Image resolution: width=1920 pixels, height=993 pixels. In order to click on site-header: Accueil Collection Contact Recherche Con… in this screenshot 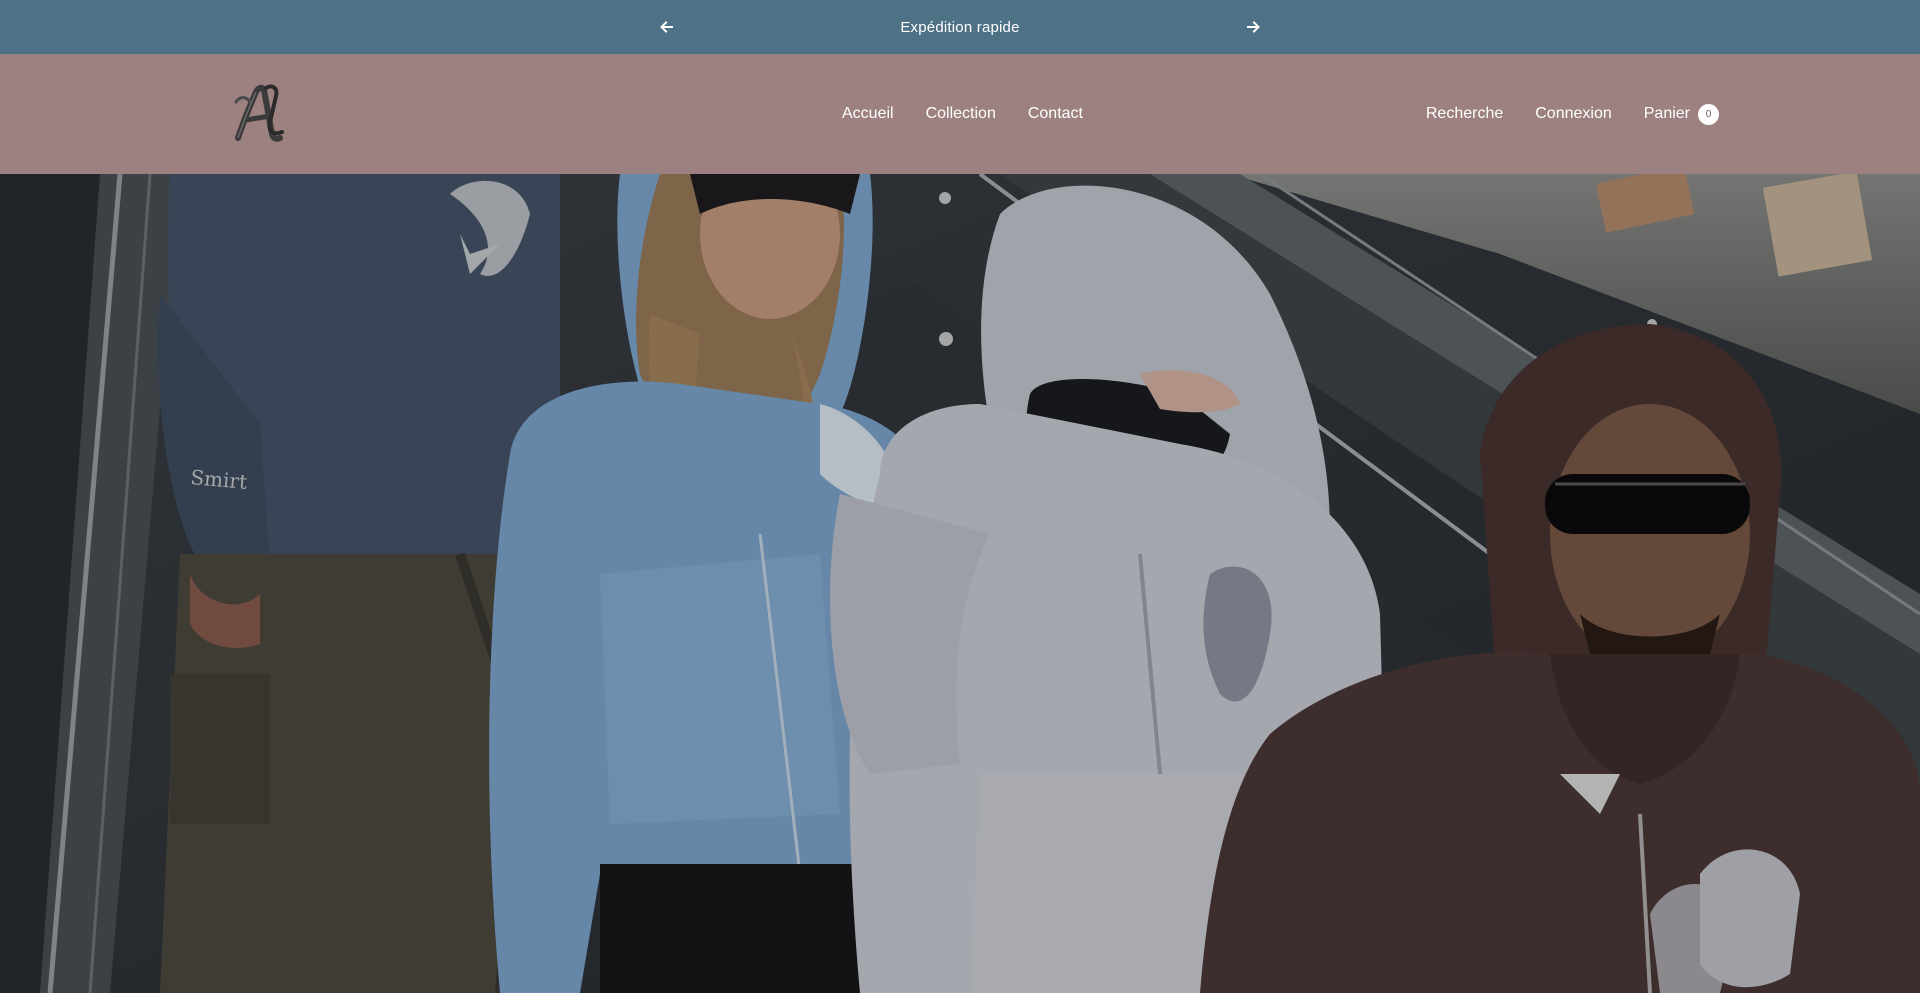, I will do `click(960, 114)`.